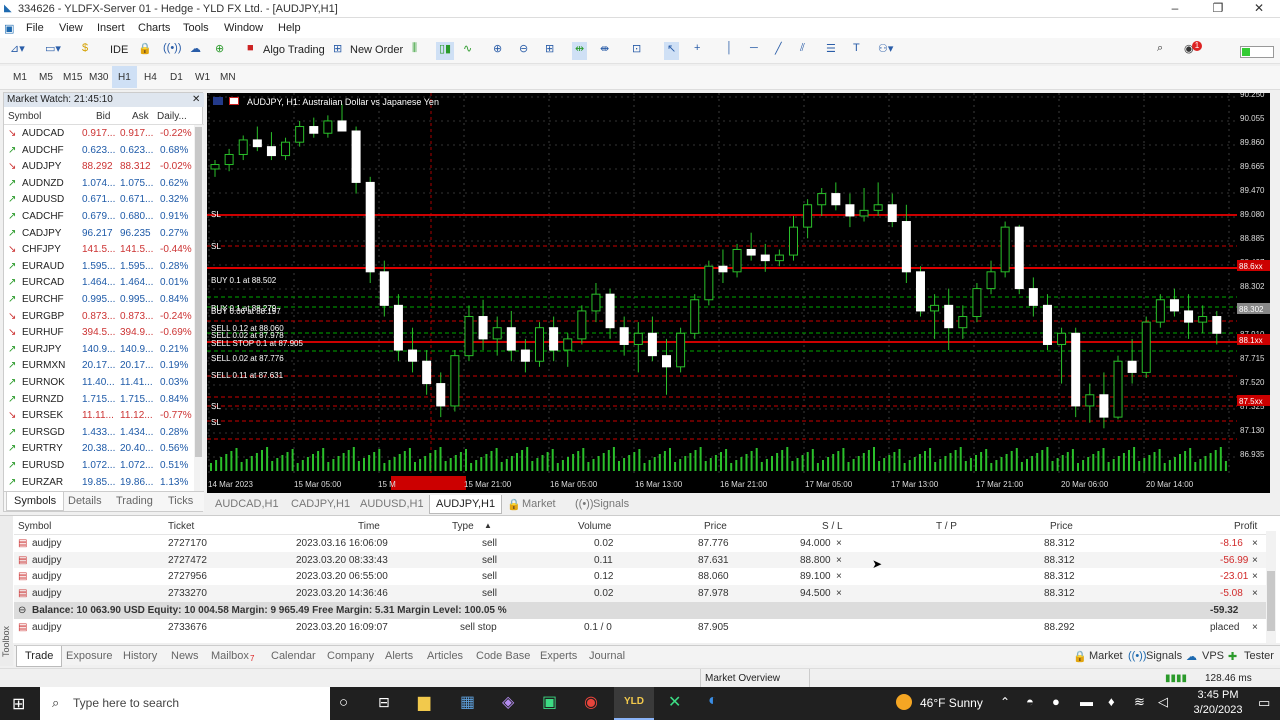 This screenshot has width=1280, height=720. Describe the element at coordinates (445, 51) in the screenshot. I see `candlestick-icon: ▯▮` at that location.